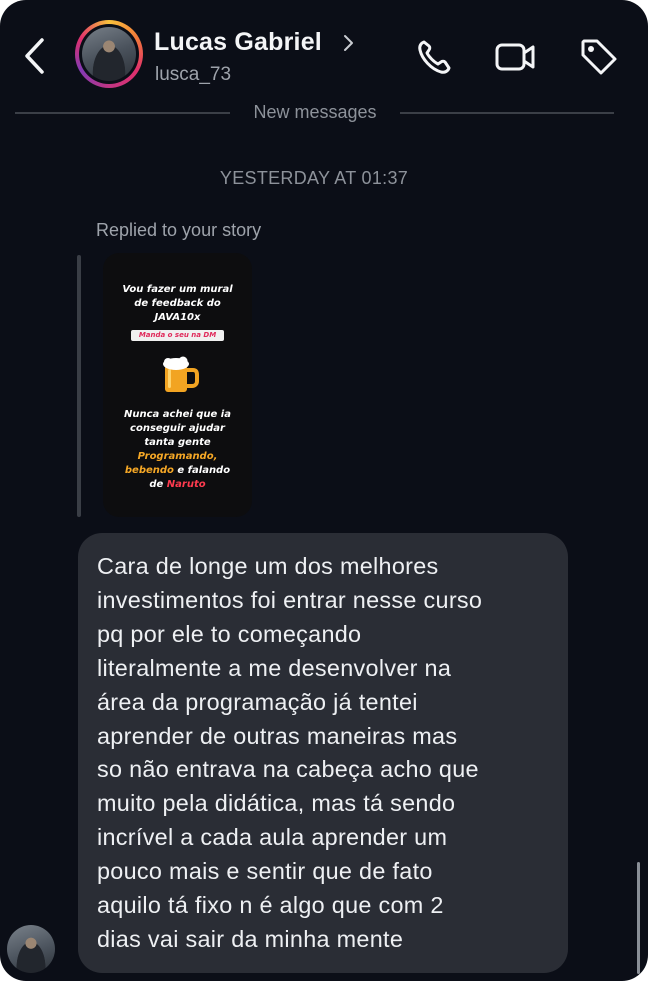 Image resolution: width=648 pixels, height=981 pixels. What do you see at coordinates (177, 456) in the screenshot?
I see `story-line-highlight: Programando,` at bounding box center [177, 456].